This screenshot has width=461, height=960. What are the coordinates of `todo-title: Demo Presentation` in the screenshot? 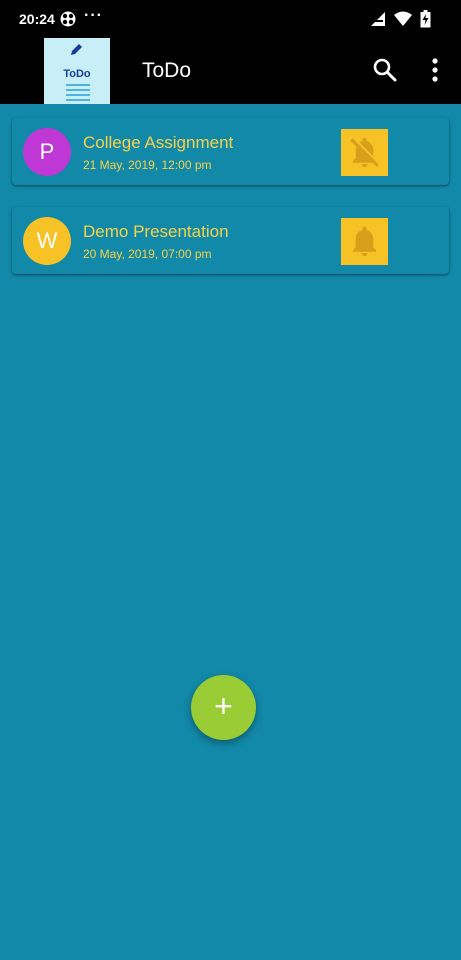 It's located at (156, 231).